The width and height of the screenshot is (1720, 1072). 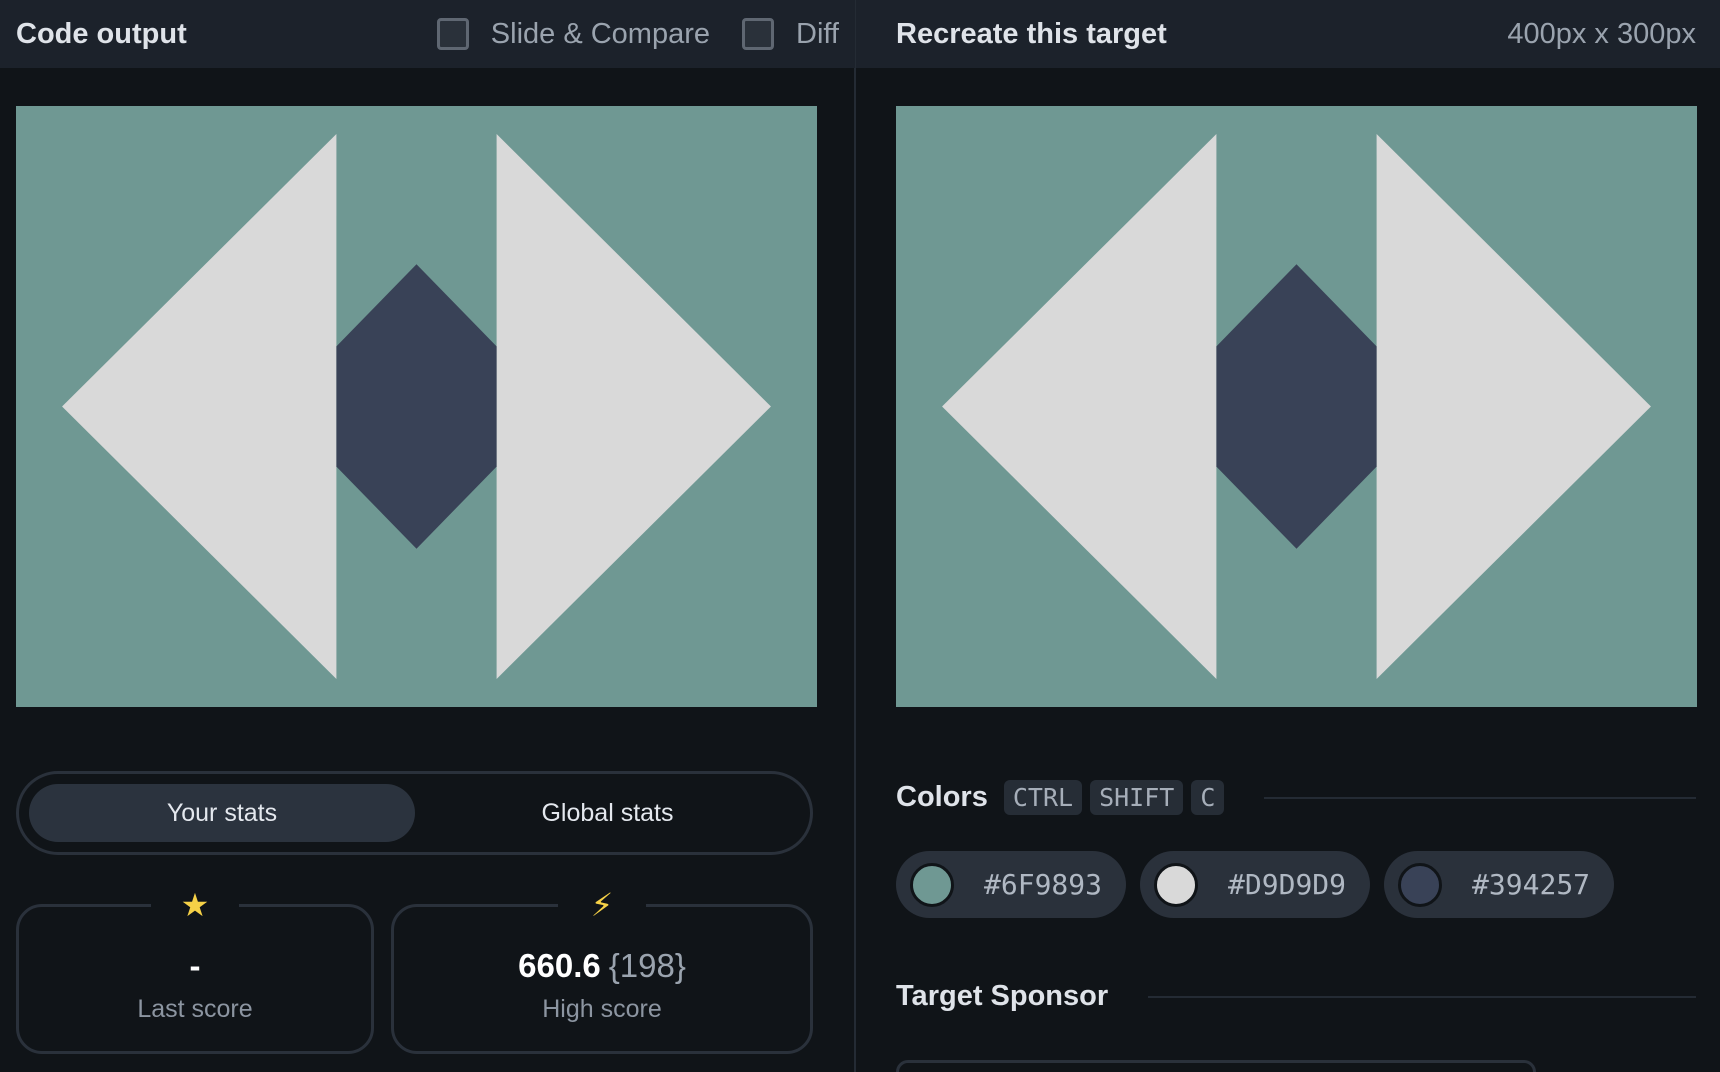 What do you see at coordinates (559, 965) in the screenshot?
I see `high-score-number: 660.6` at bounding box center [559, 965].